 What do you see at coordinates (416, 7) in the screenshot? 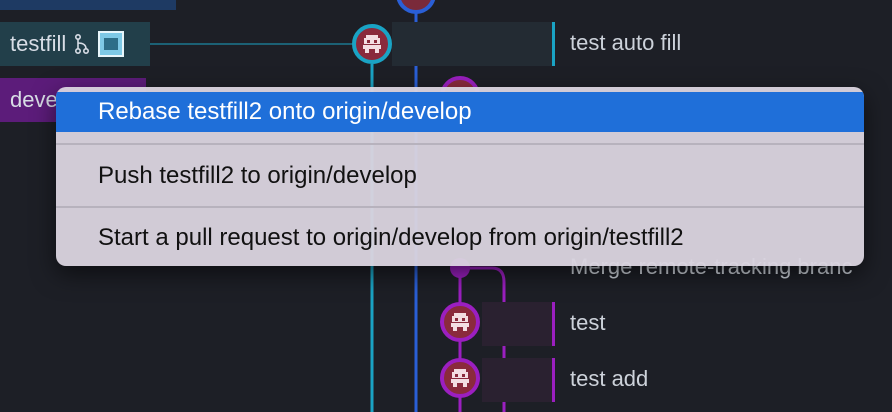
I see `top-commit-node-partial` at bounding box center [416, 7].